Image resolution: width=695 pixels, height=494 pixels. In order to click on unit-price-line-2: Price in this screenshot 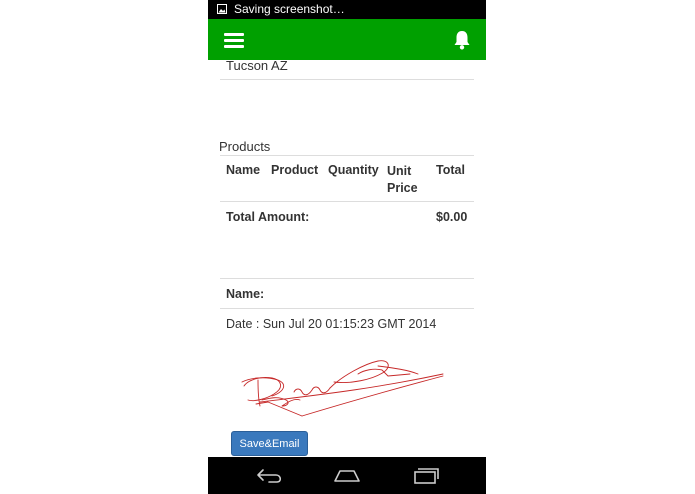, I will do `click(402, 188)`.